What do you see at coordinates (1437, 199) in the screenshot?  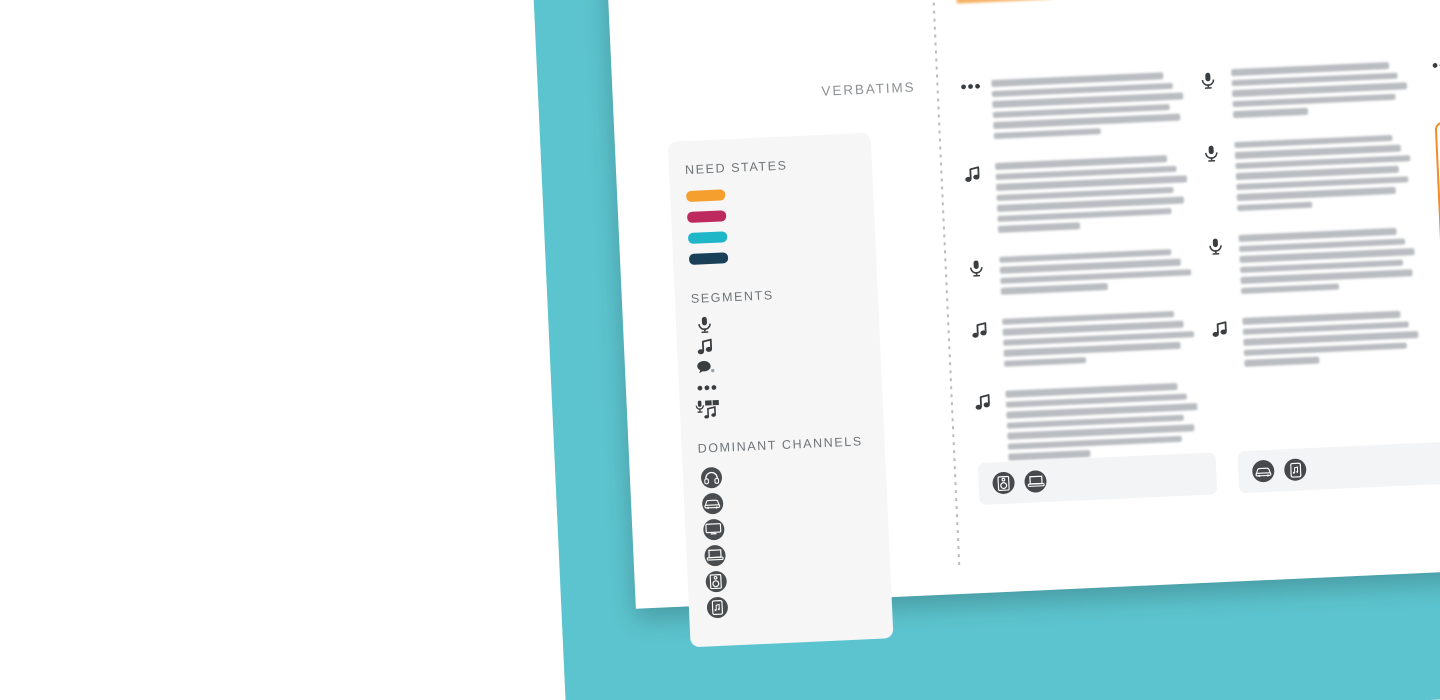 I see `highlighted-verbatim-card` at bounding box center [1437, 199].